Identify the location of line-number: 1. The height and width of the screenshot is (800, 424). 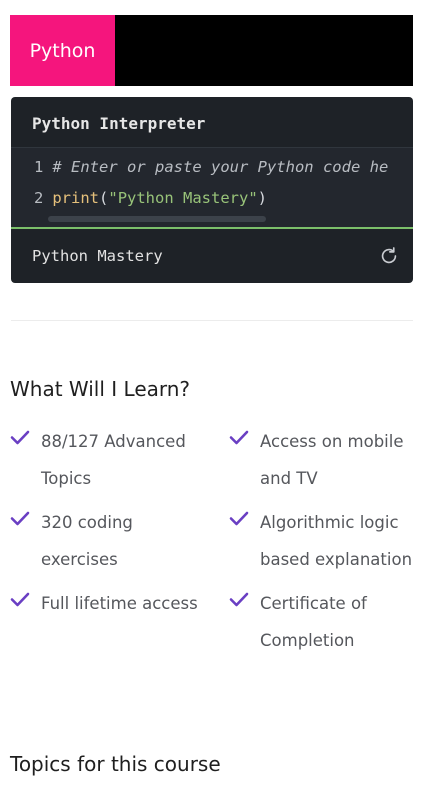
(39, 167).